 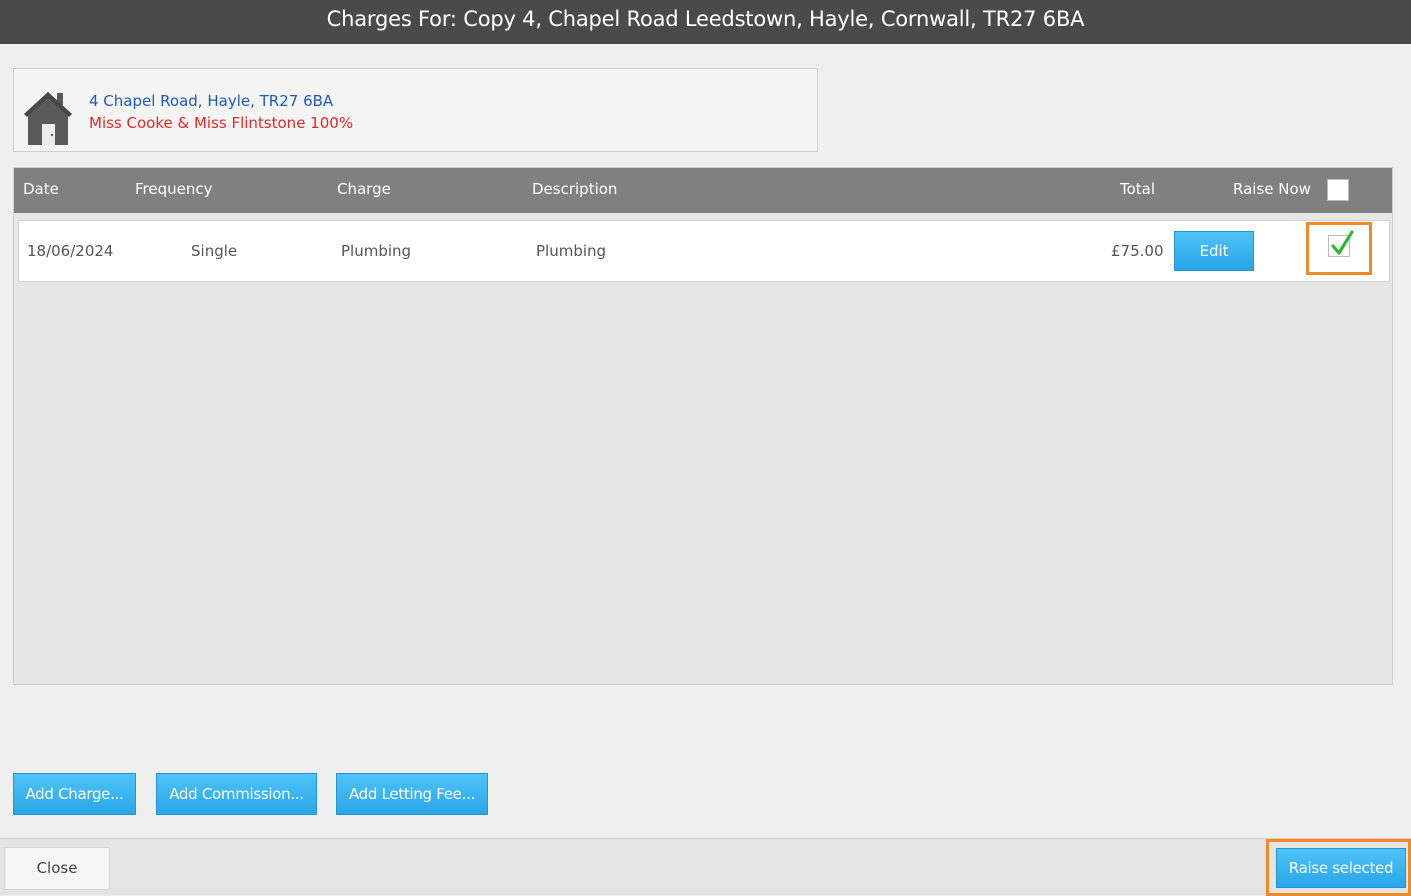 What do you see at coordinates (48, 118) in the screenshot?
I see `house-icon` at bounding box center [48, 118].